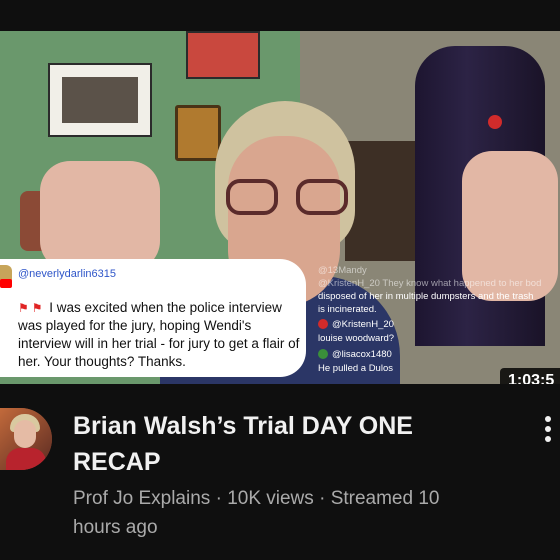  What do you see at coordinates (530, 376) in the screenshot?
I see `video-duration-badge: 1:03:5` at bounding box center [530, 376].